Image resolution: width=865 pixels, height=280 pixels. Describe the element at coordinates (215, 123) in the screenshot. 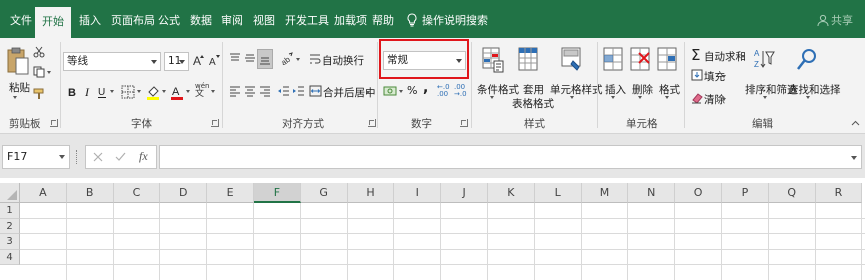

I see `font-launcher` at that location.